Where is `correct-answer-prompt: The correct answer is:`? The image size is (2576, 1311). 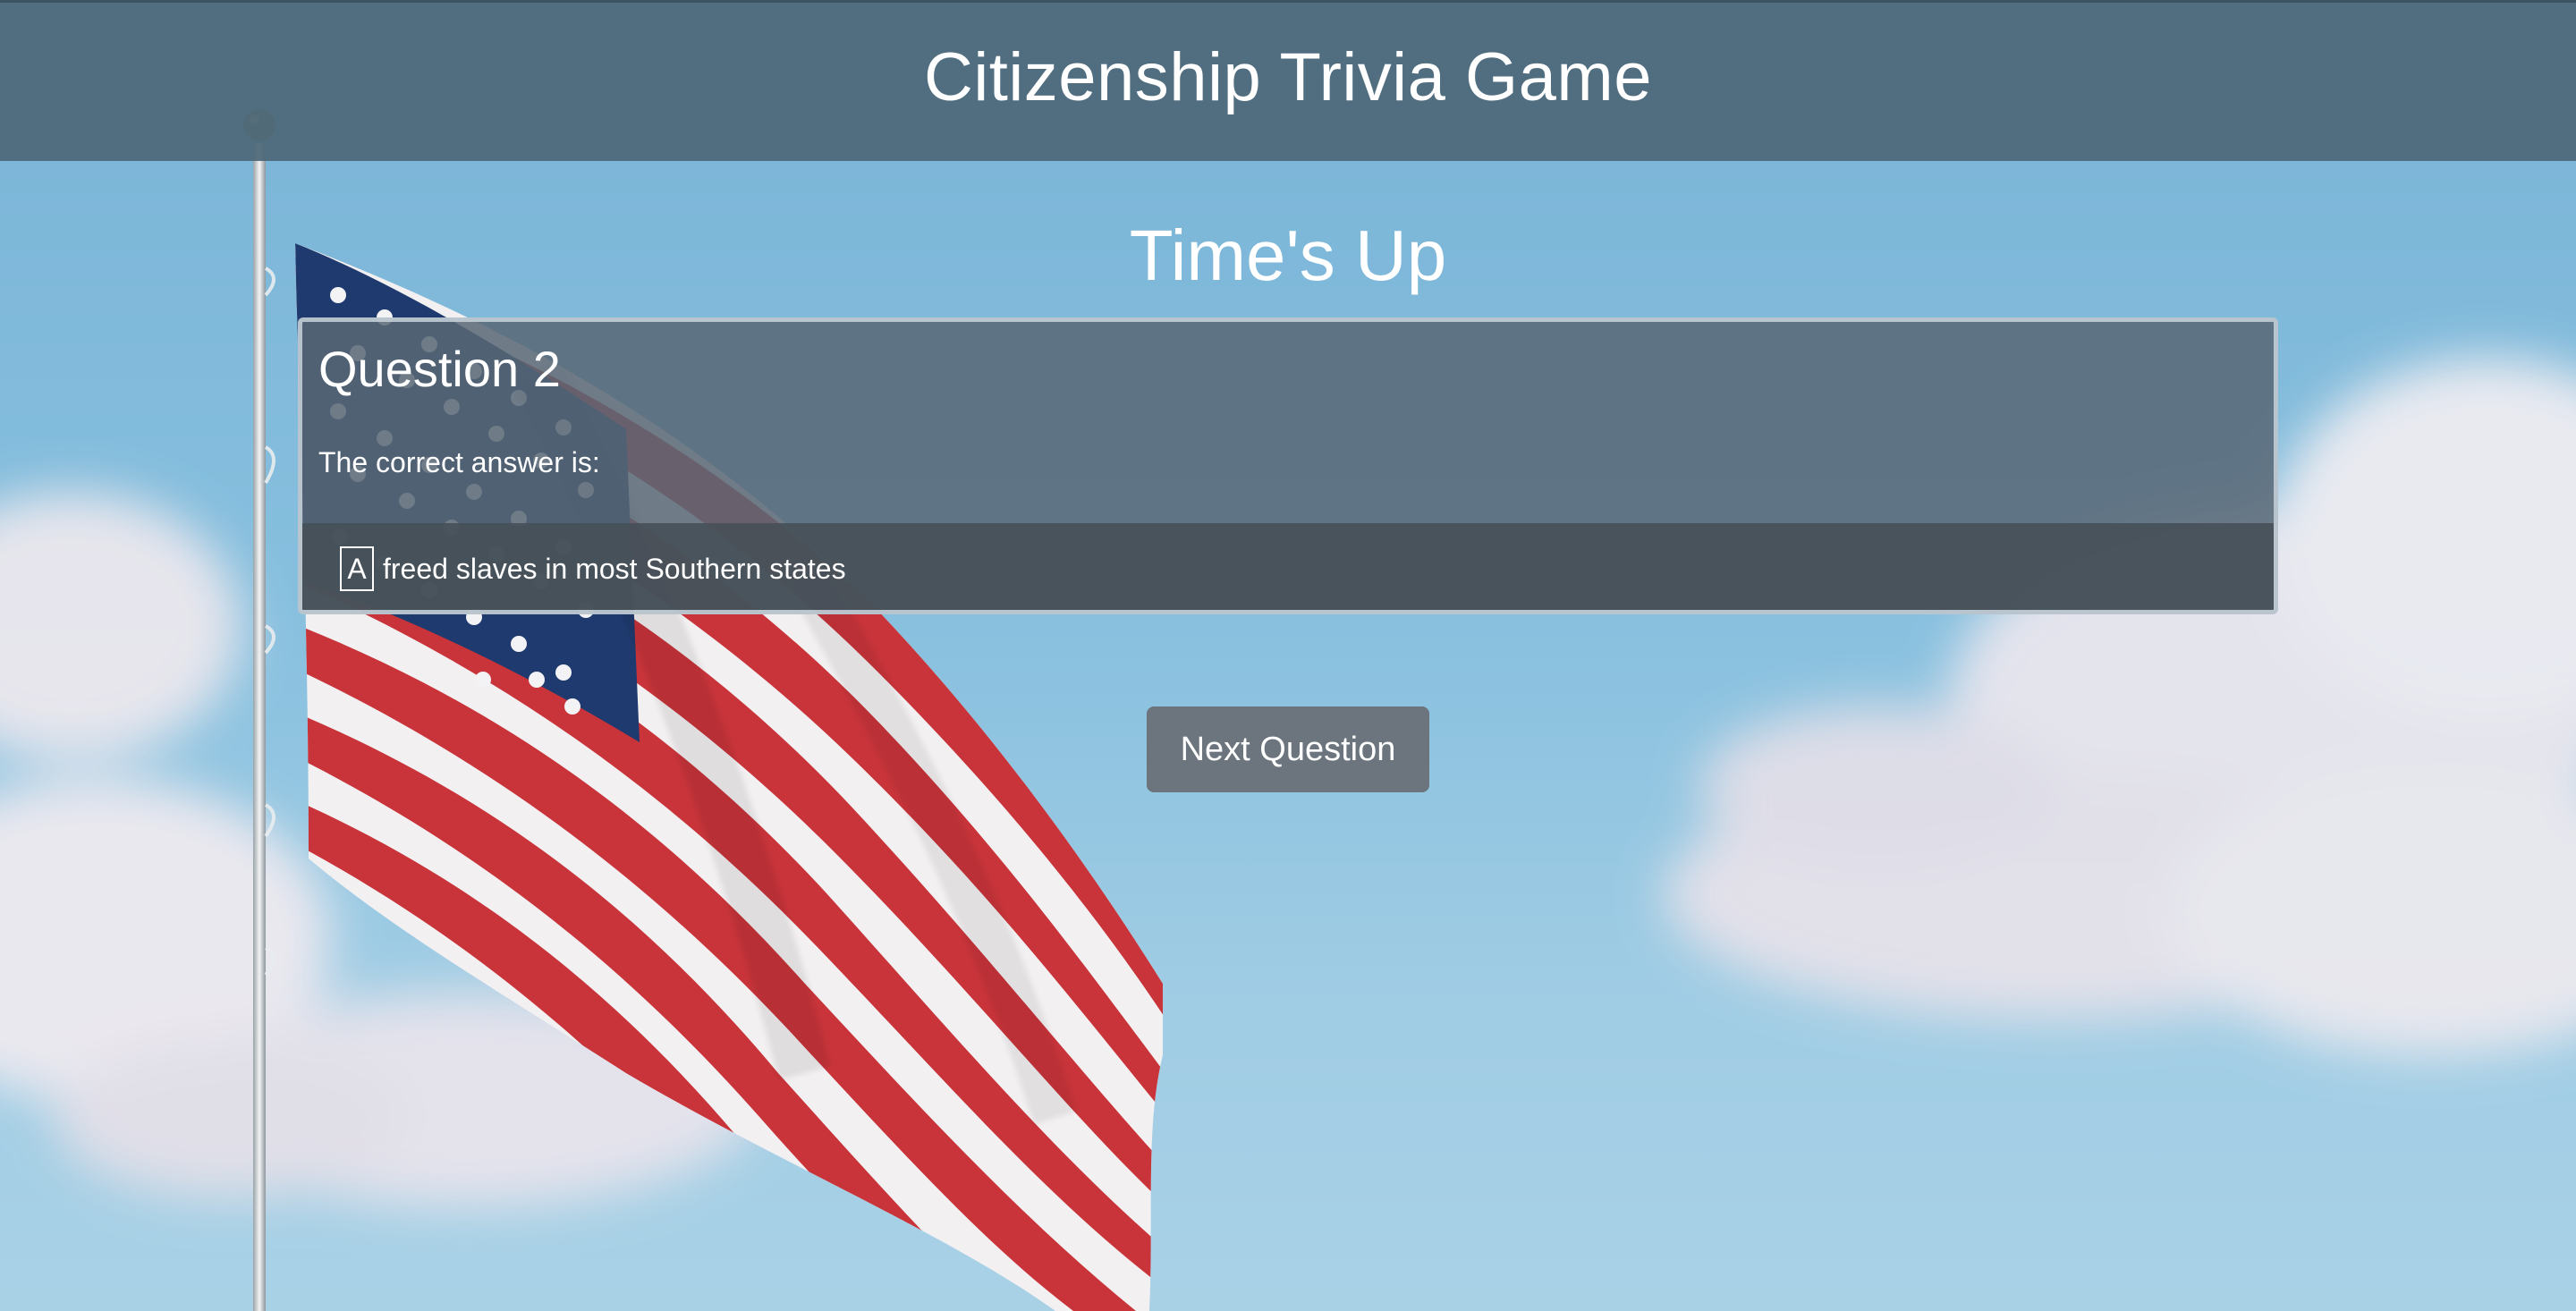
correct-answer-prompt: The correct answer is: is located at coordinates (459, 462).